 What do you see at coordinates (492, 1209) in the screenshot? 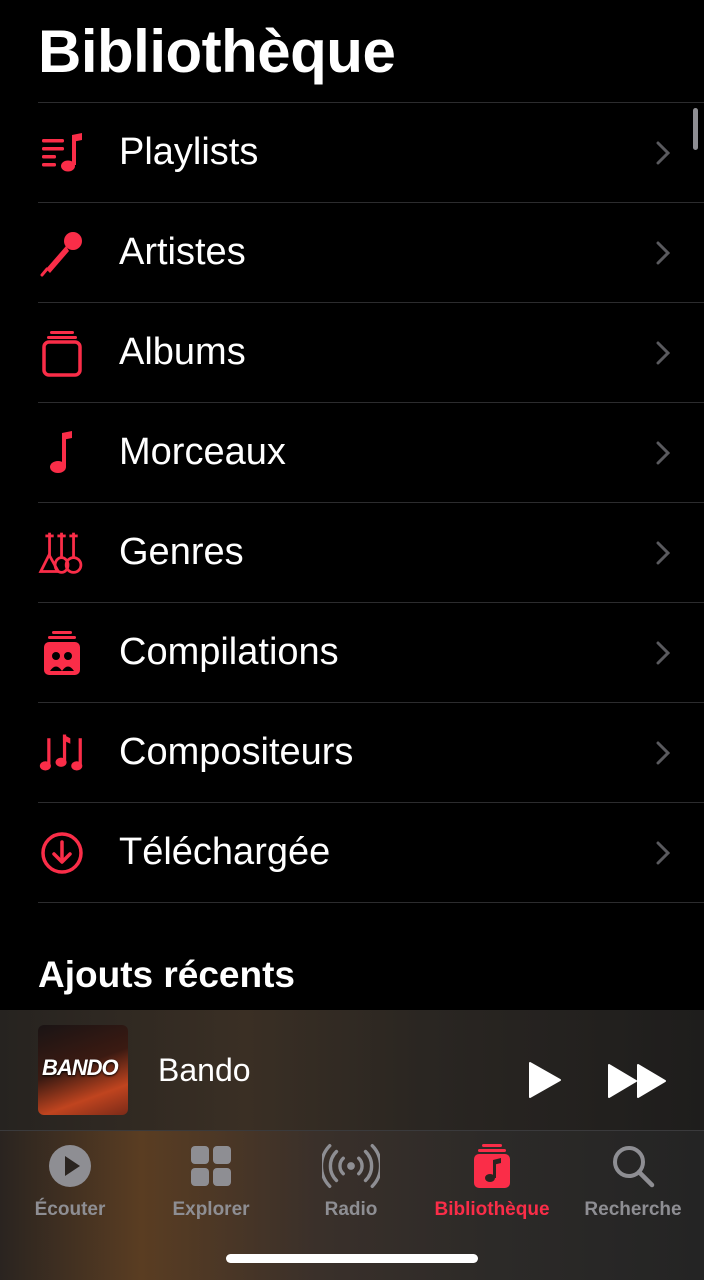
I see `tab-label: Bibliothèque` at bounding box center [492, 1209].